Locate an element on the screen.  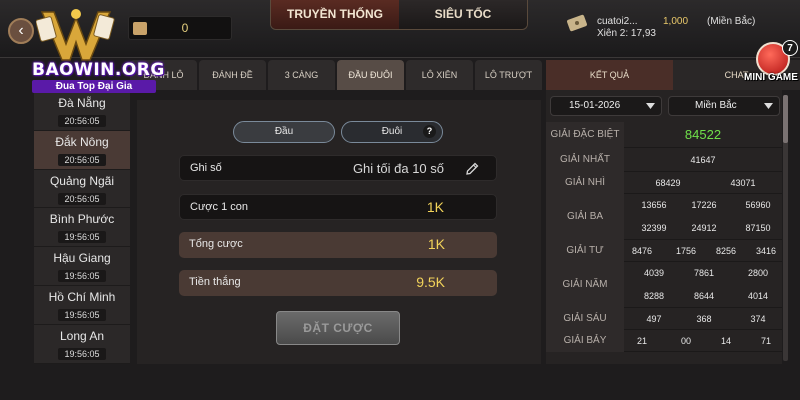
province-item: Đắk Nông 20:56:05 is located at coordinates (82, 150).